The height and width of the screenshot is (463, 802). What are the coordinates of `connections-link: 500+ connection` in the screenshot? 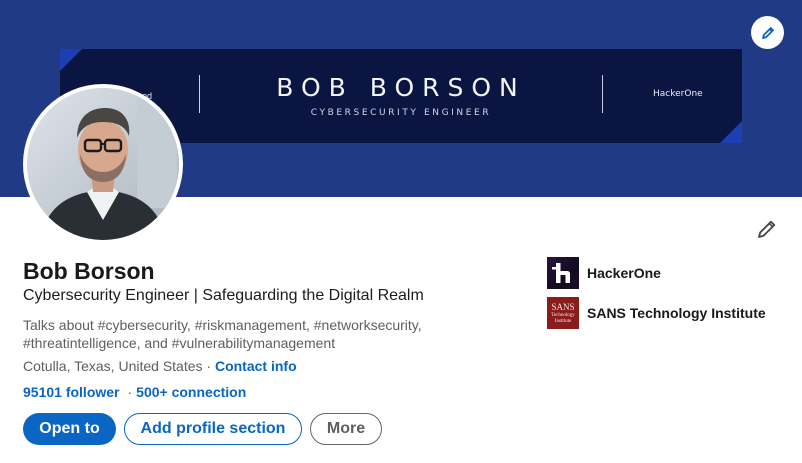 It's located at (191, 392).